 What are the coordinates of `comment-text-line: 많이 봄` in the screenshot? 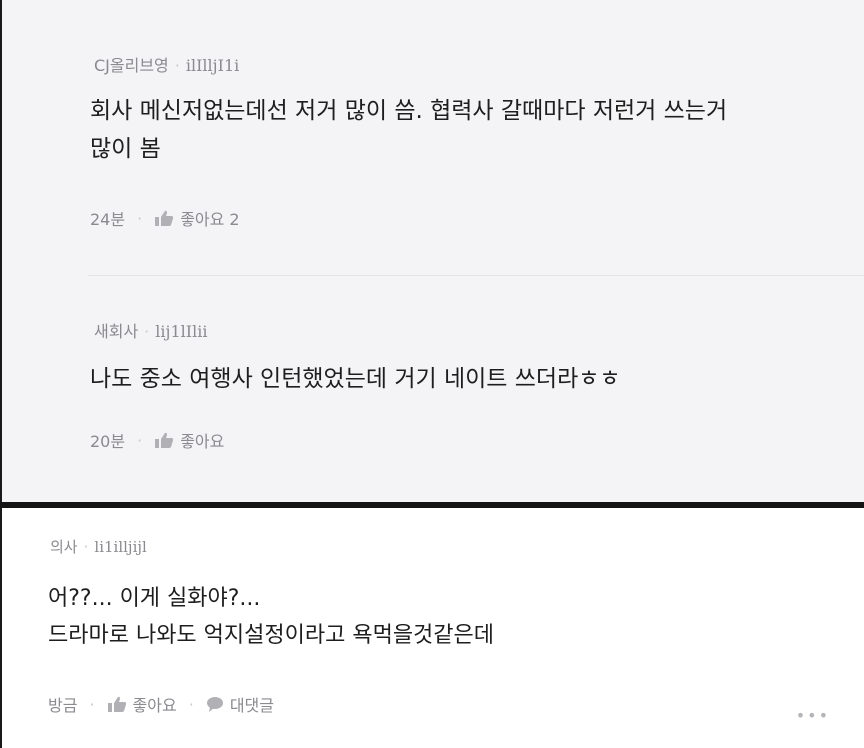 It's located at (125, 149).